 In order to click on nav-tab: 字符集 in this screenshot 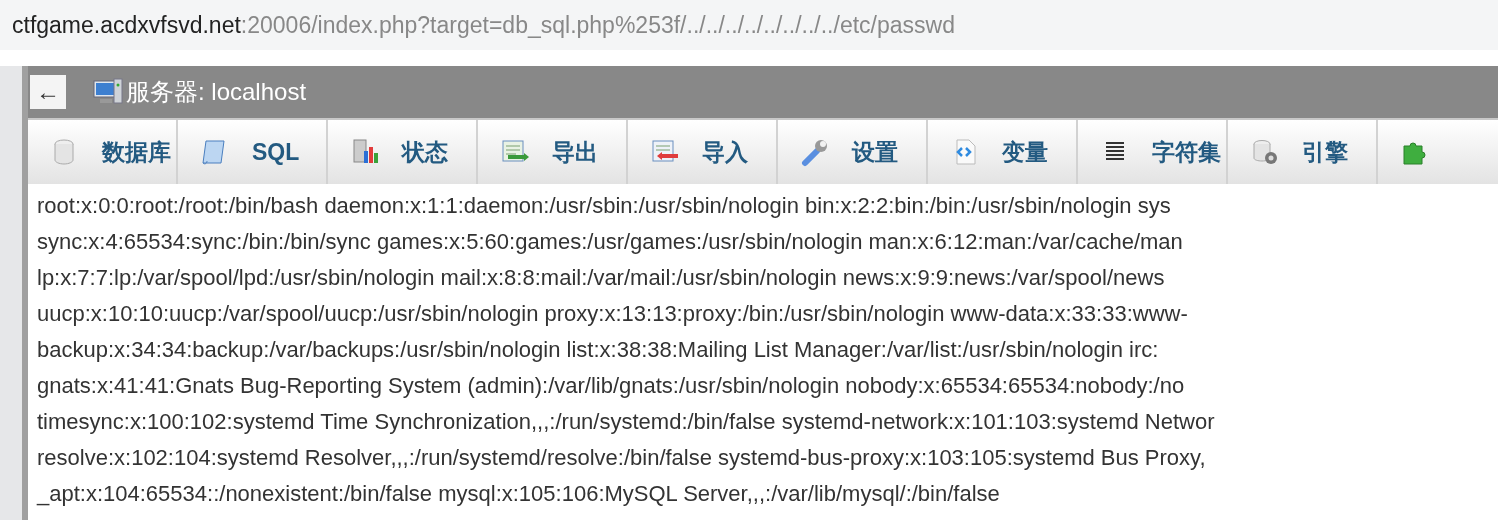, I will do `click(1153, 152)`.